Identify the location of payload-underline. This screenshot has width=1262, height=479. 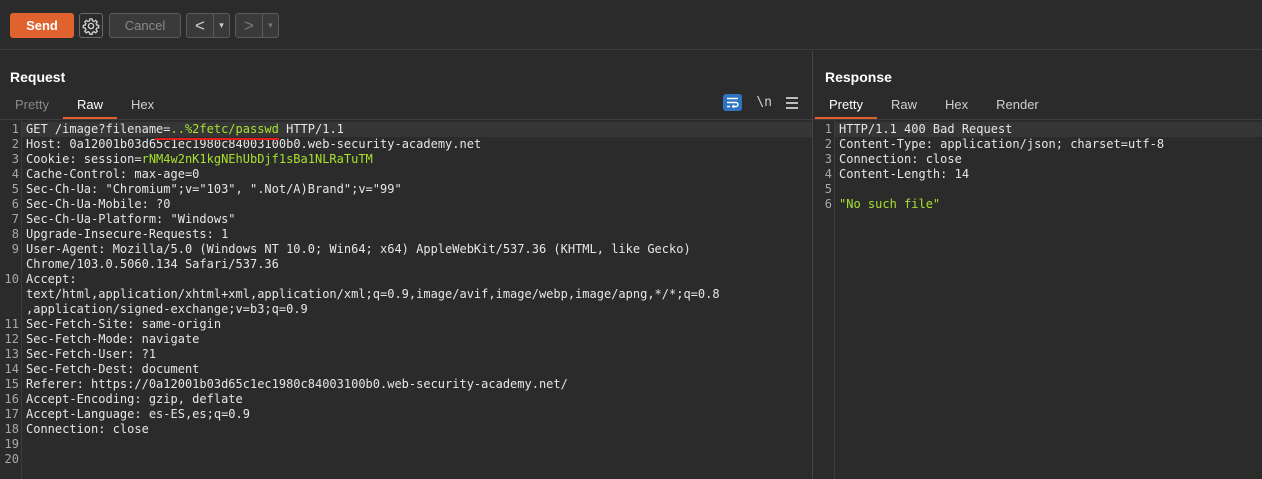
(216, 139).